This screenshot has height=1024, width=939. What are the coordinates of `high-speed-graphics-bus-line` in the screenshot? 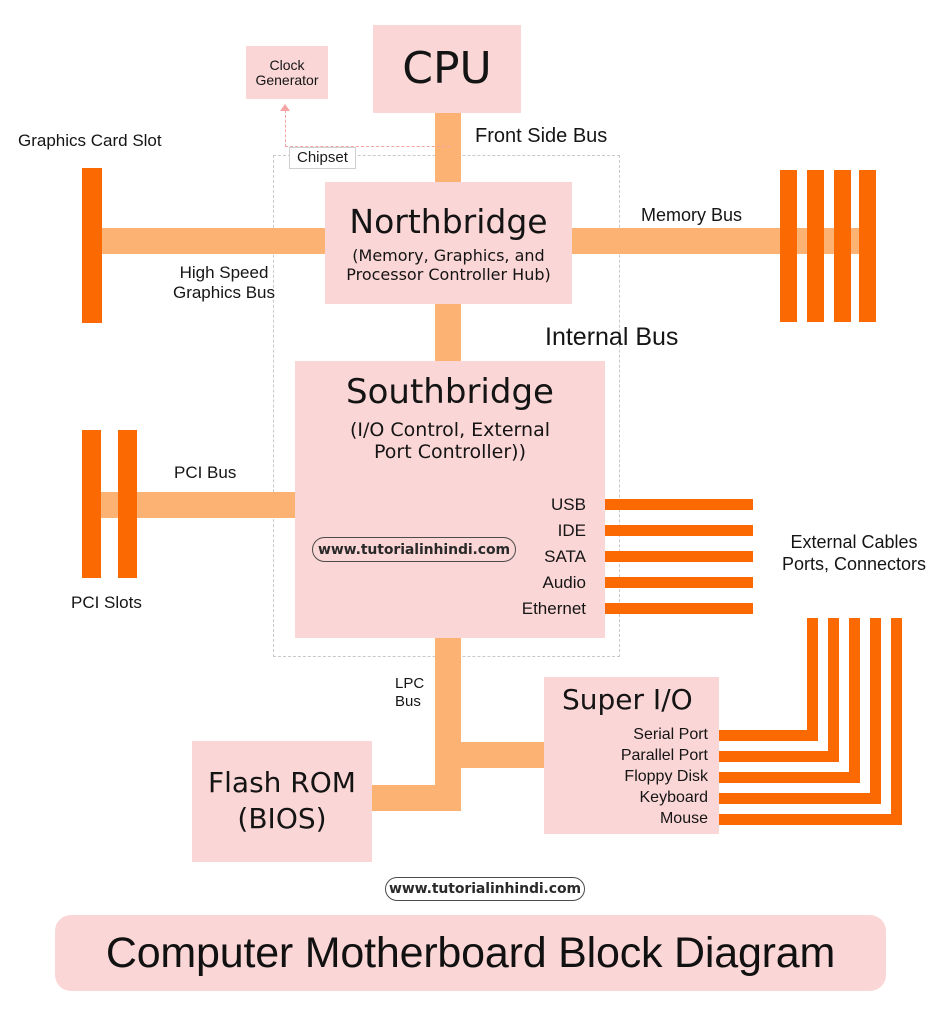 It's located at (213, 241).